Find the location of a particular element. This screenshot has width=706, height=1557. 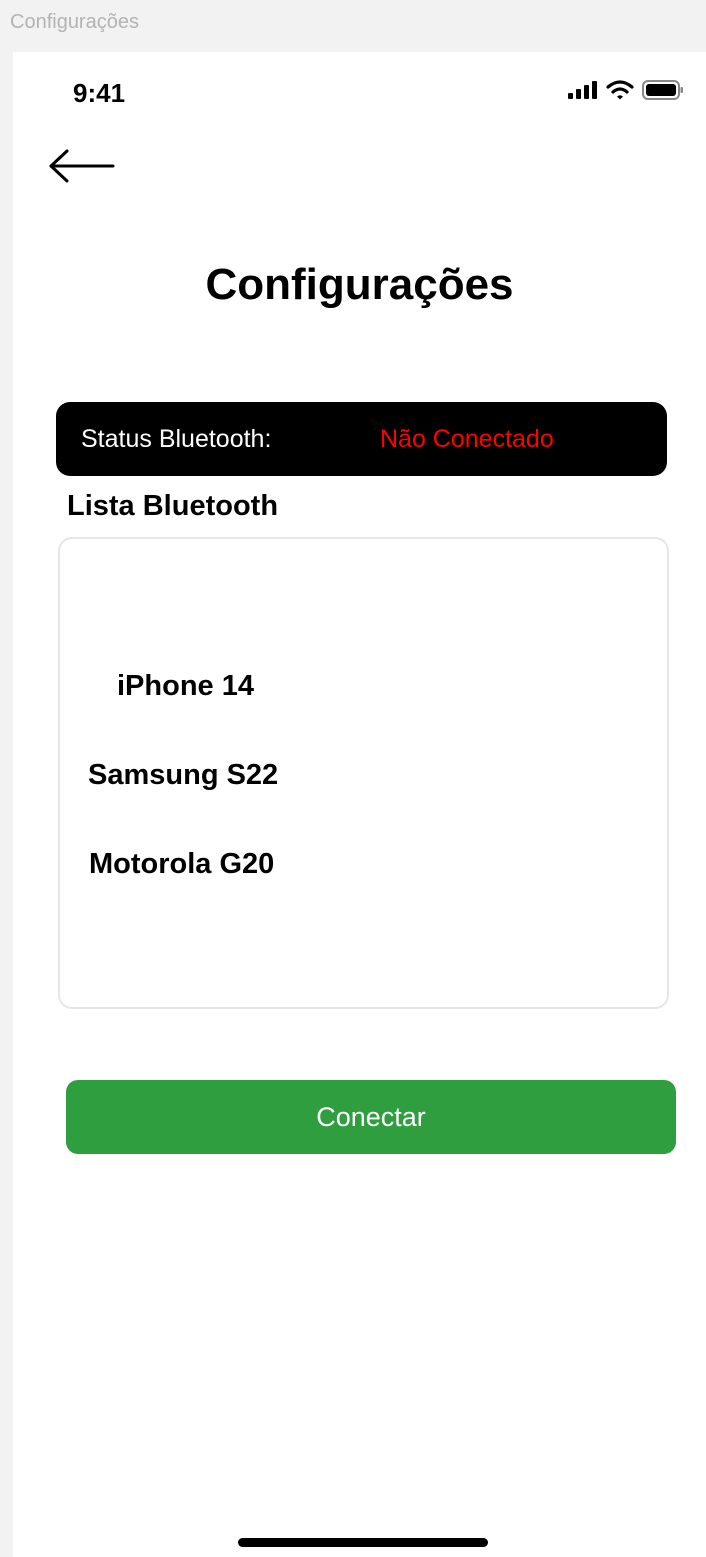

bluetooth-list-heading: Lista Bluetooth is located at coordinates (173, 506).